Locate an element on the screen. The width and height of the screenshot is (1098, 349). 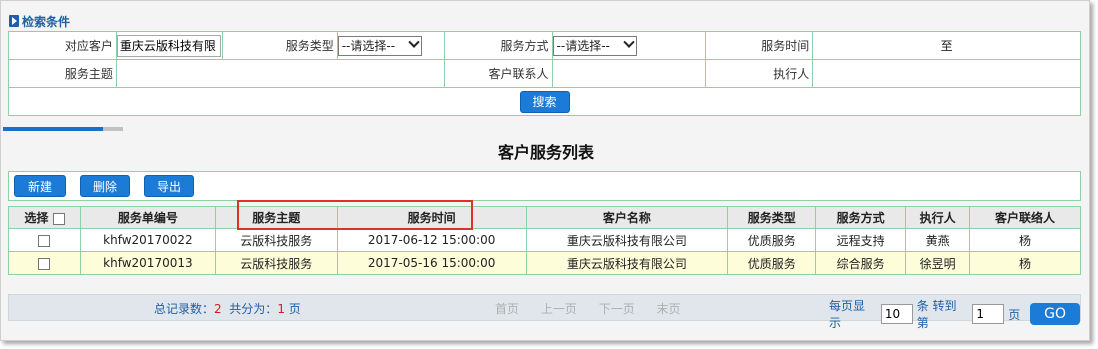
column-header-select: 选择 is located at coordinates (44, 217).